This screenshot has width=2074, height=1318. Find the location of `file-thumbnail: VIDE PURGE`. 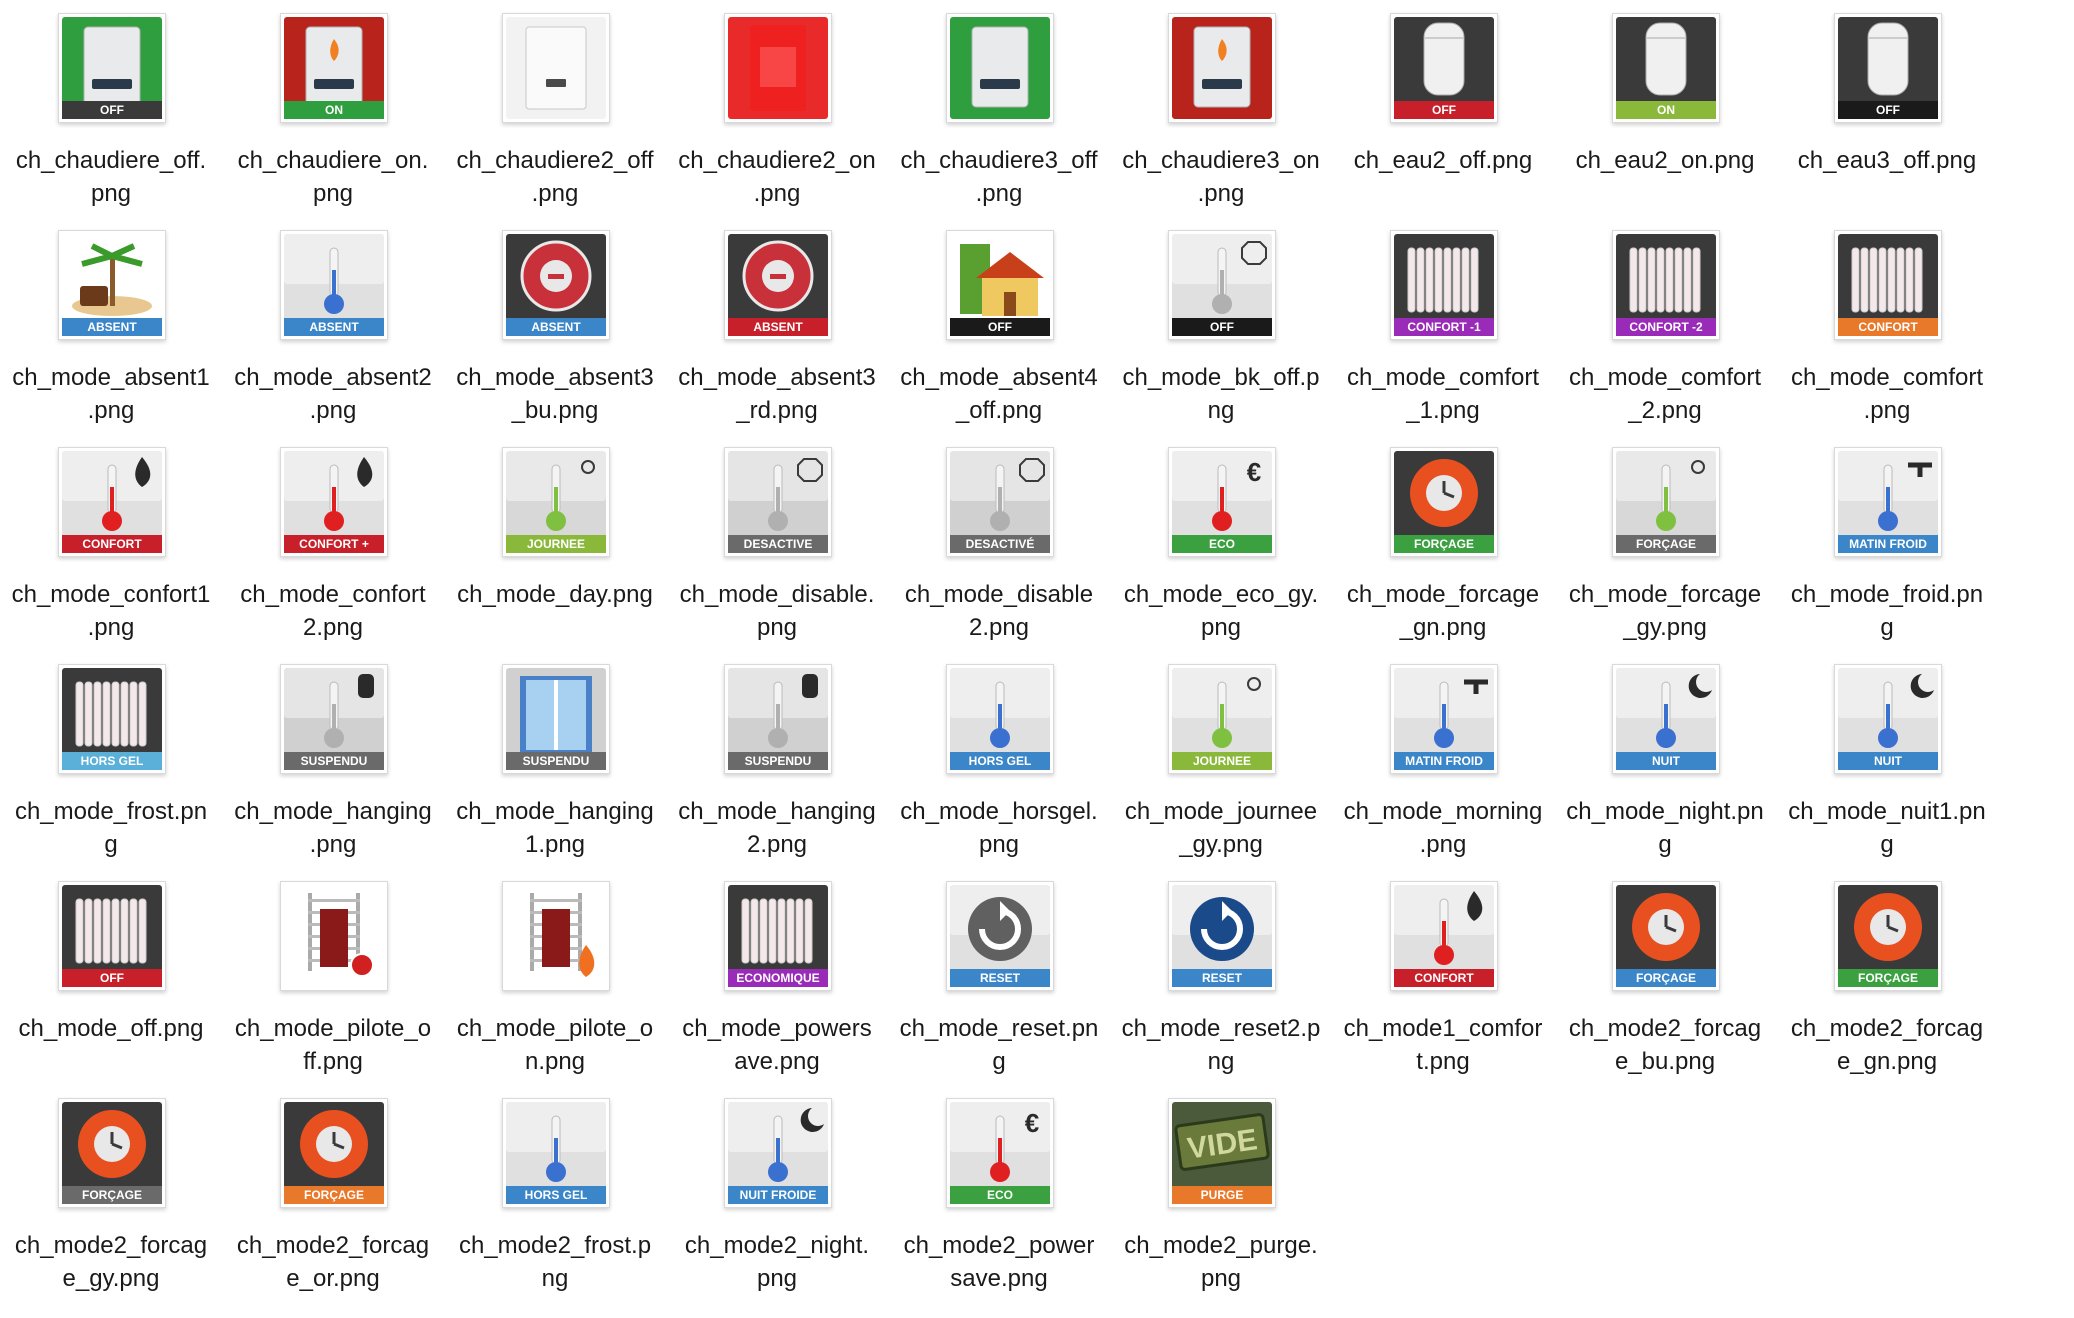

file-thumbnail: VIDE PURGE is located at coordinates (1222, 1153).